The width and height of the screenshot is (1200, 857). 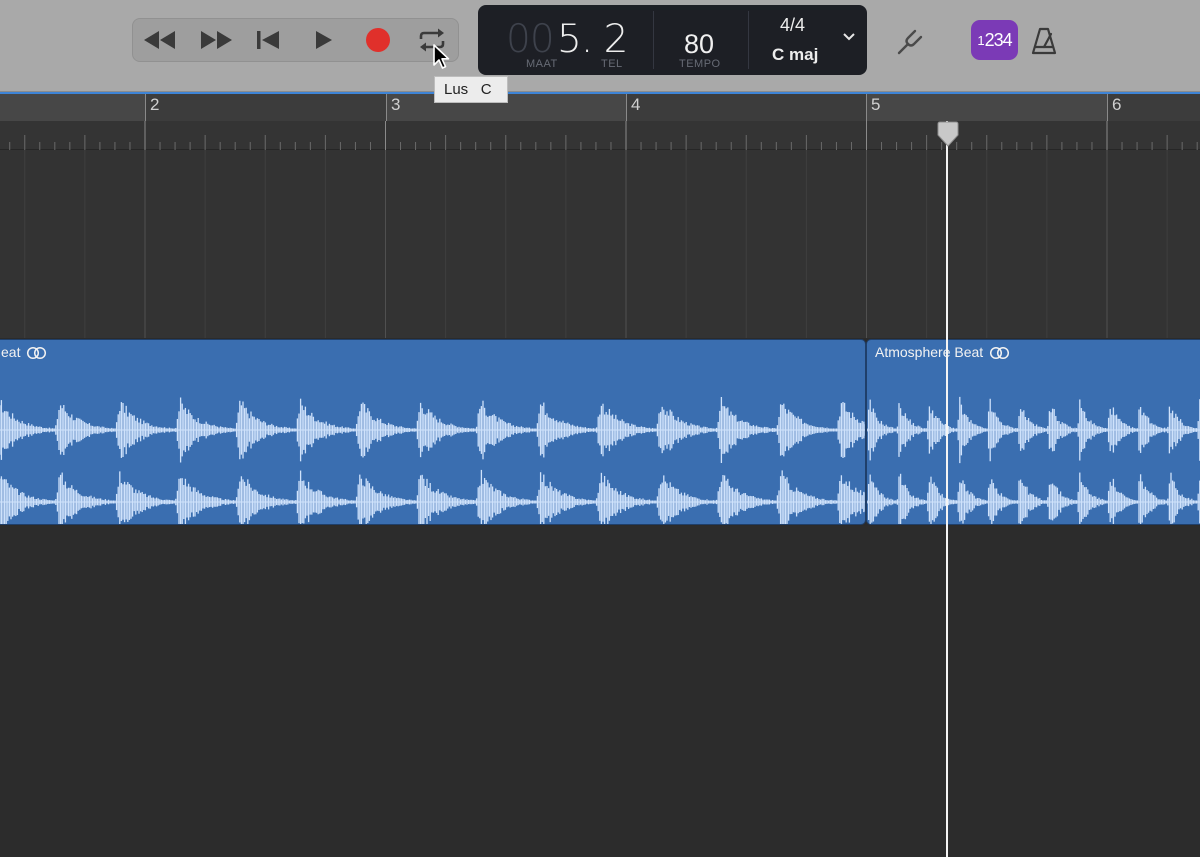 I want to click on bar-caption: MAAT, so click(x=542, y=64).